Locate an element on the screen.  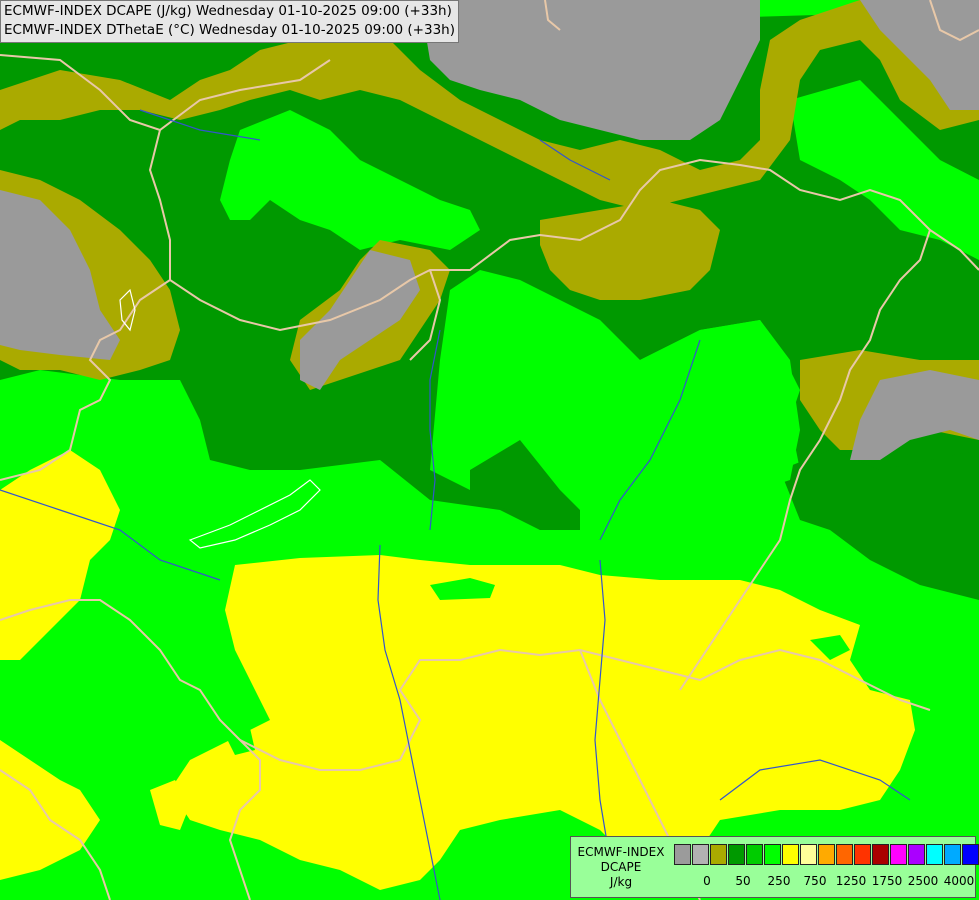
legend-title: ECMWF-INDEX DCAPE J/kg is located at coordinates (621, 867).